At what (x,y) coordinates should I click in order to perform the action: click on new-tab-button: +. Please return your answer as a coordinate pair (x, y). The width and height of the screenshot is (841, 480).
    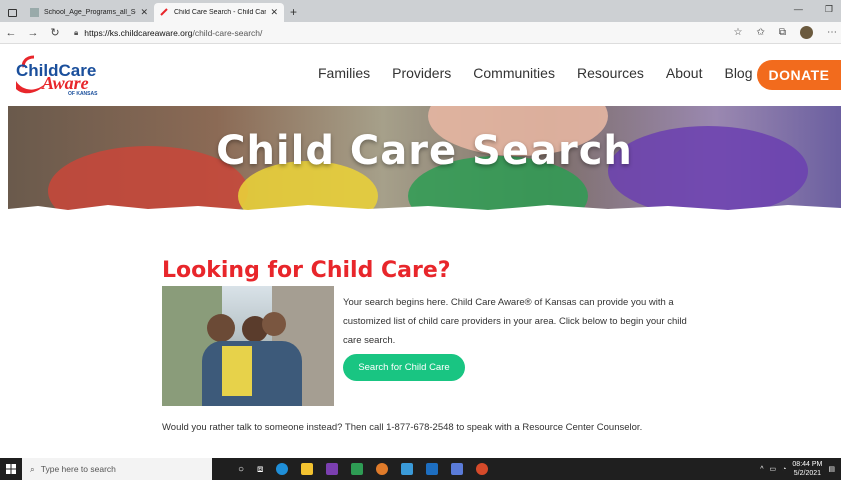
    Looking at the image, I should click on (293, 12).